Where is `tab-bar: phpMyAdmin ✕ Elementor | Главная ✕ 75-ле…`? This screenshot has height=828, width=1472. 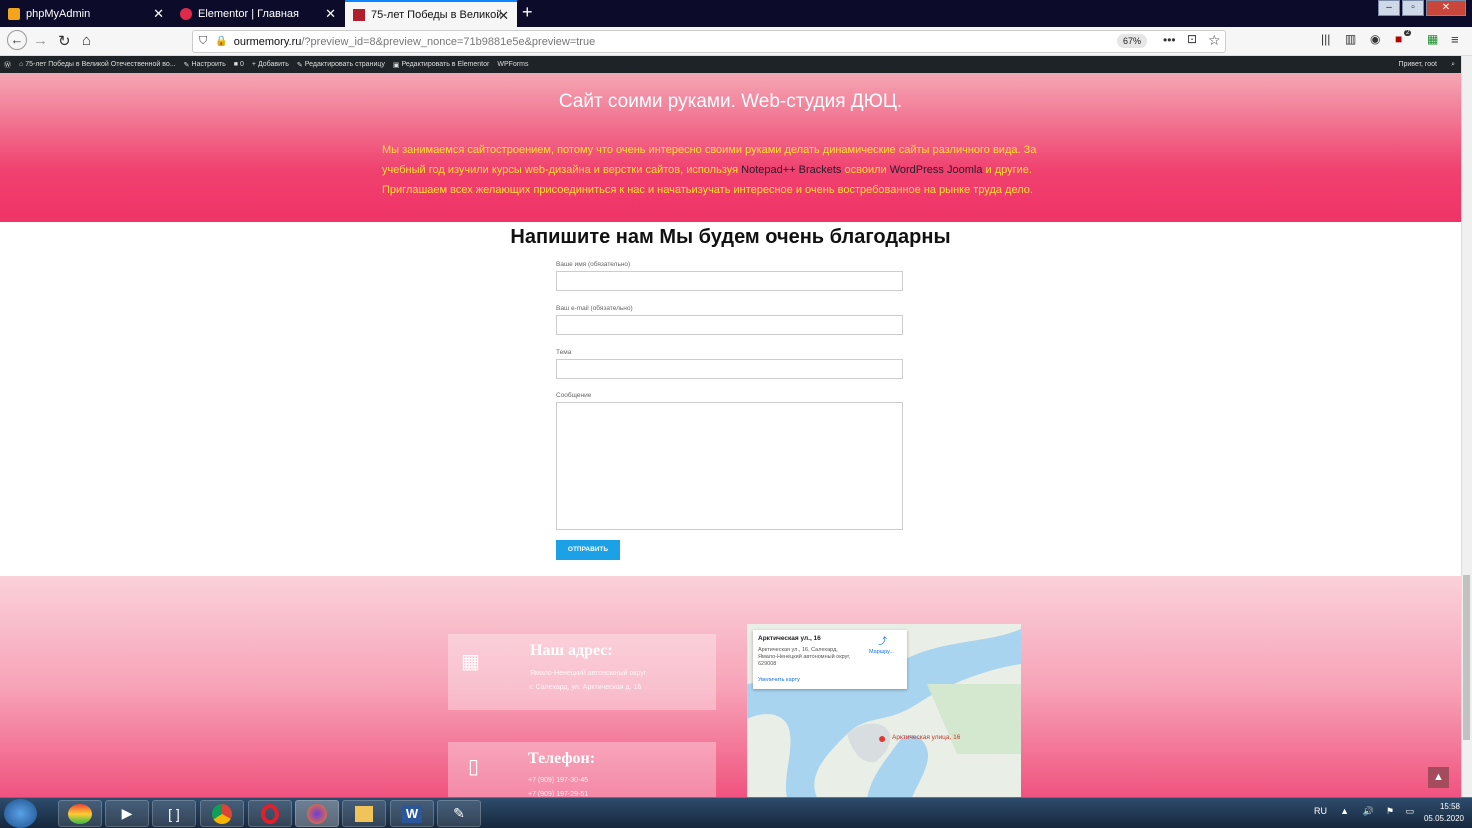 tab-bar: phpMyAdmin ✕ Elementor | Главная ✕ 75-ле… is located at coordinates (736, 13).